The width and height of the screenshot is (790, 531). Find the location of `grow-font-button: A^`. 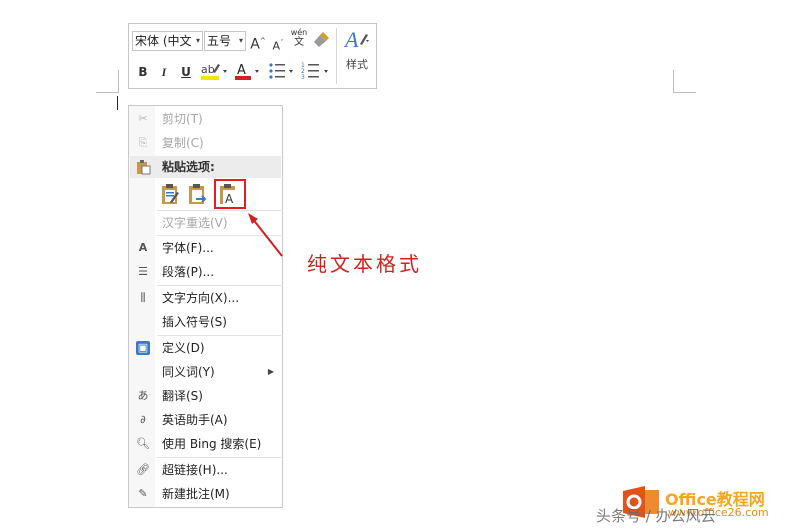

grow-font-button: A^ is located at coordinates (258, 42).